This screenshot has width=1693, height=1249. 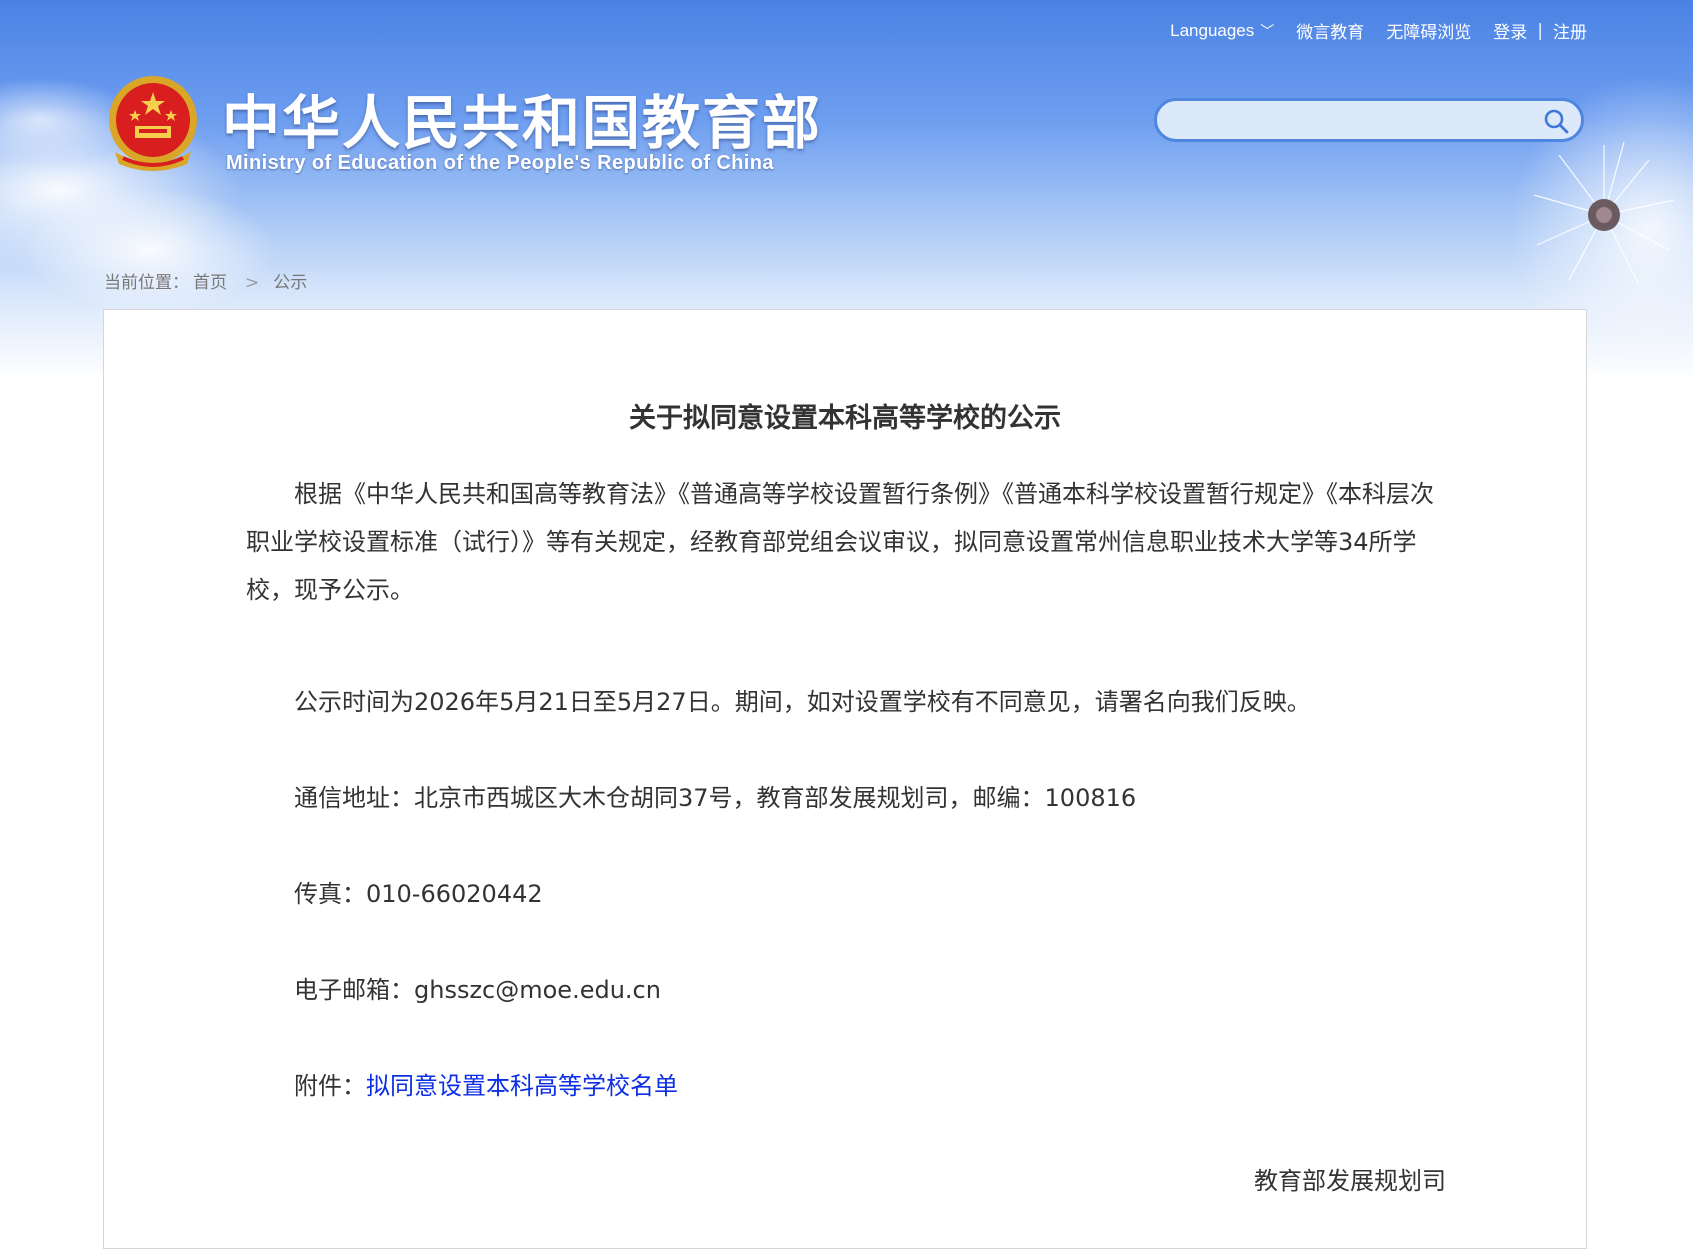 What do you see at coordinates (146, 283) in the screenshot?
I see `breadcrumb-prefix: 当前位置：` at bounding box center [146, 283].